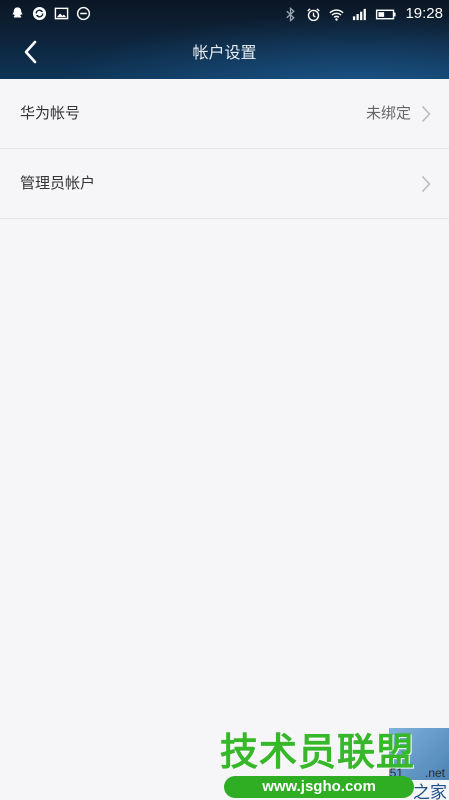 The width and height of the screenshot is (449, 800). I want to click on sync-icon, so click(39, 13).